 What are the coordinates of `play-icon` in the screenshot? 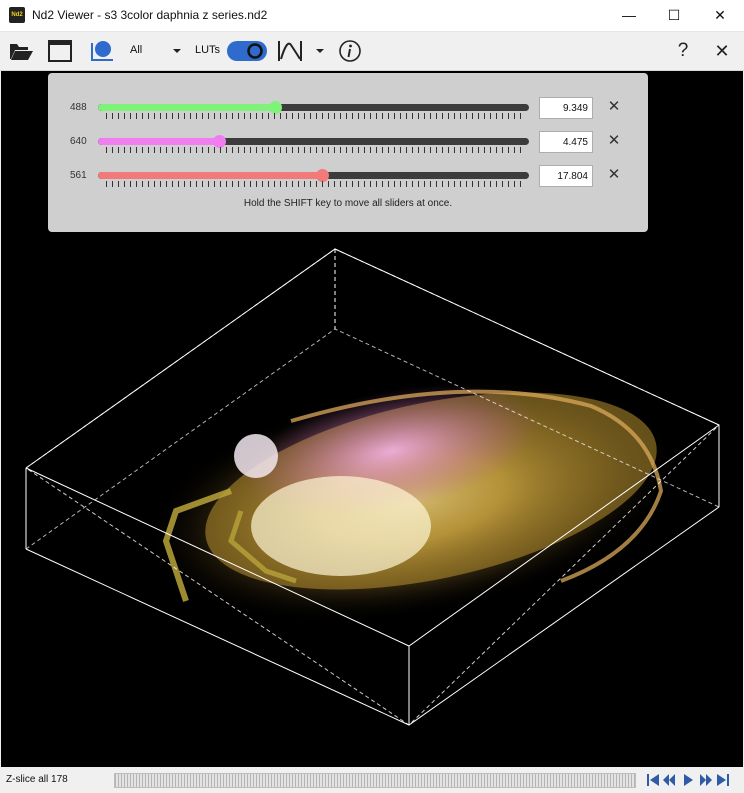 It's located at (688, 780).